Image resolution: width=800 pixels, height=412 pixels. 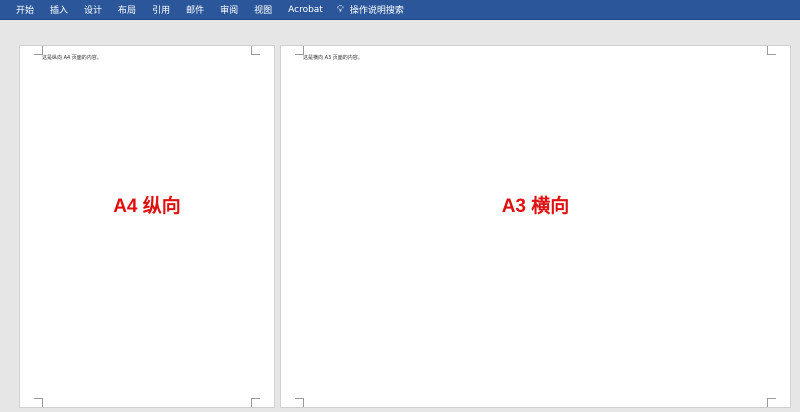 What do you see at coordinates (340, 9) in the screenshot?
I see `lightbulb-icon: 💡︎` at bounding box center [340, 9].